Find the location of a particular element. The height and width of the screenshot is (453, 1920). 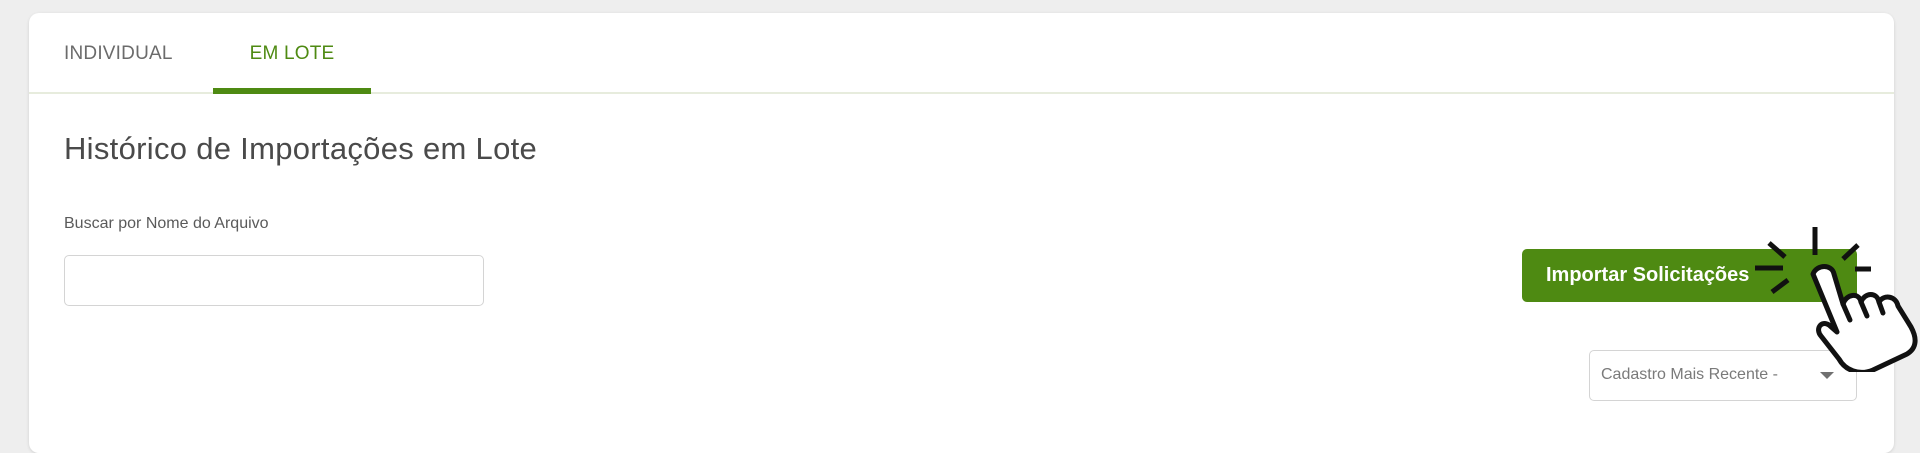

search-input is located at coordinates (274, 280).